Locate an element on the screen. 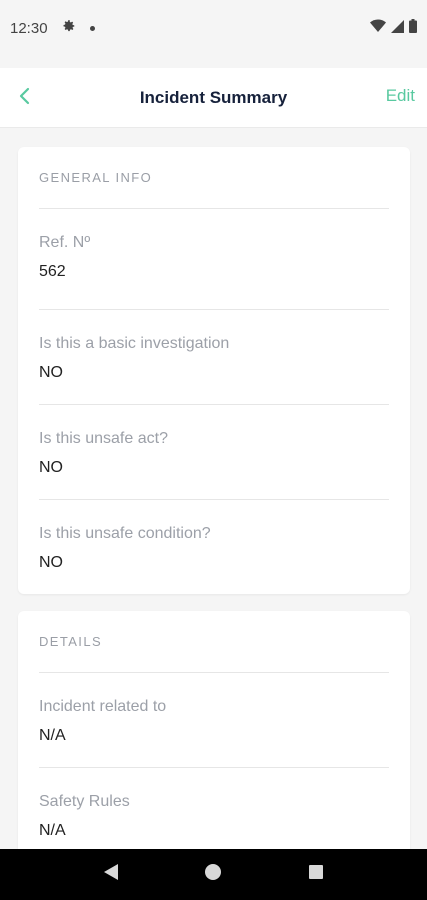 The width and height of the screenshot is (427, 900). field-label: Is this unsafe condition? is located at coordinates (125, 533).